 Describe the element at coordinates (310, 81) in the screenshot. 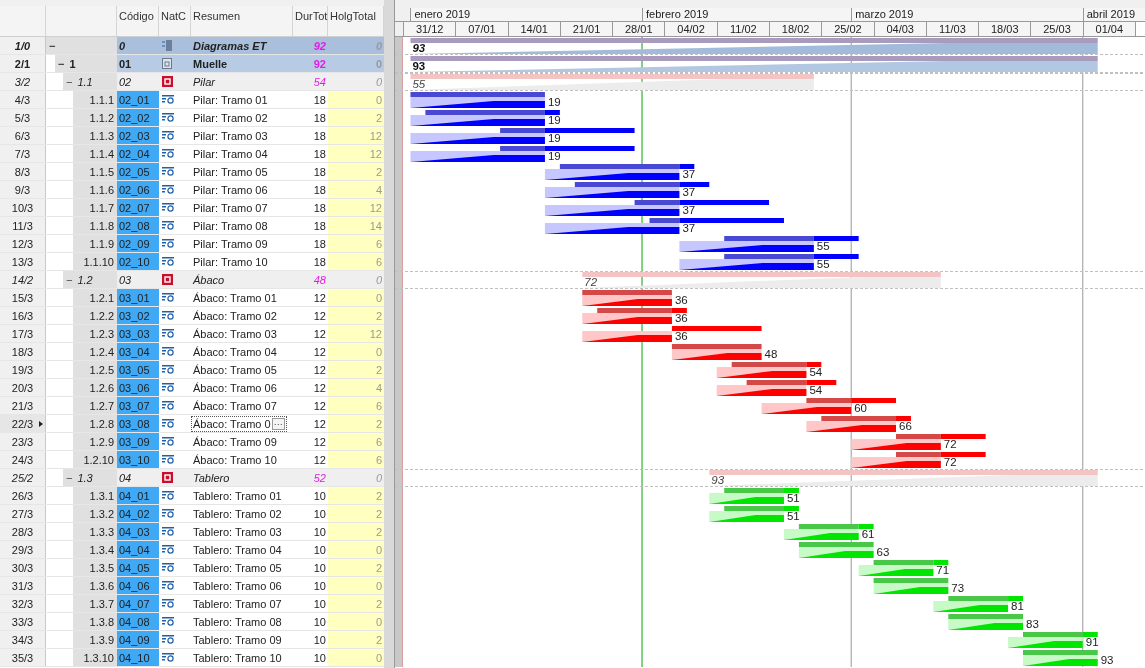

I see `duration-cell: 54` at that location.